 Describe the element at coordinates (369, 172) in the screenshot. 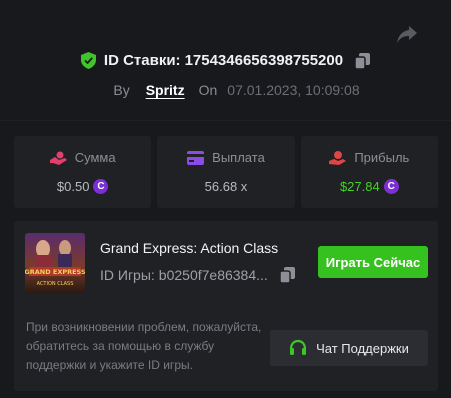

I see `stat-profit: Прибыль $27.84 C` at that location.